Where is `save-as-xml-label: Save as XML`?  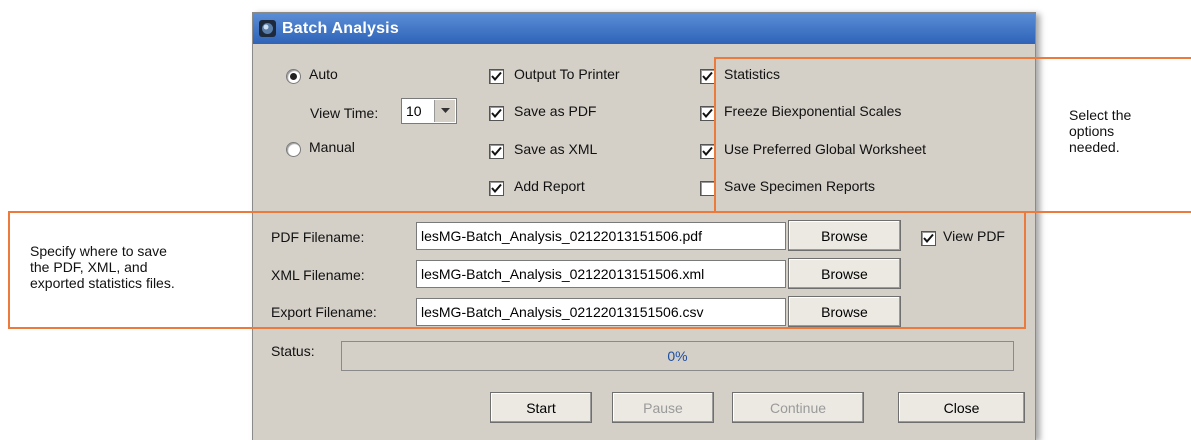 save-as-xml-label: Save as XML is located at coordinates (556, 149).